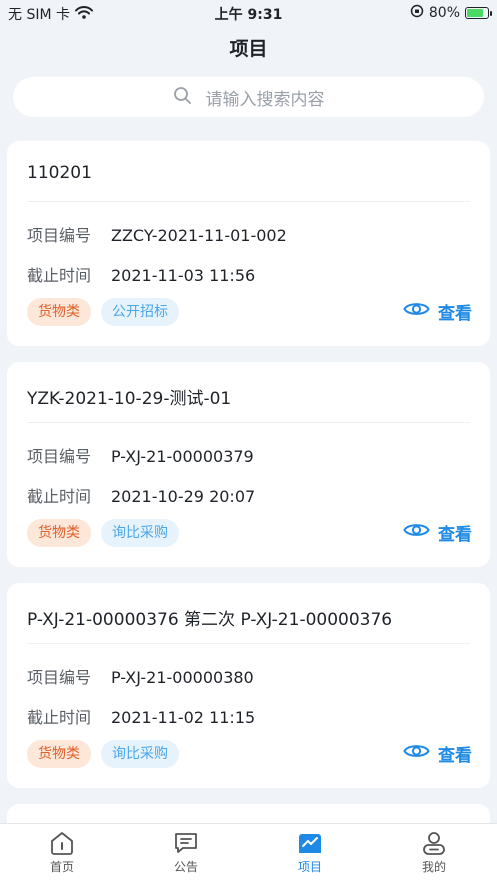  What do you see at coordinates (417, 13) in the screenshot?
I see `orientation-lock-icon` at bounding box center [417, 13].